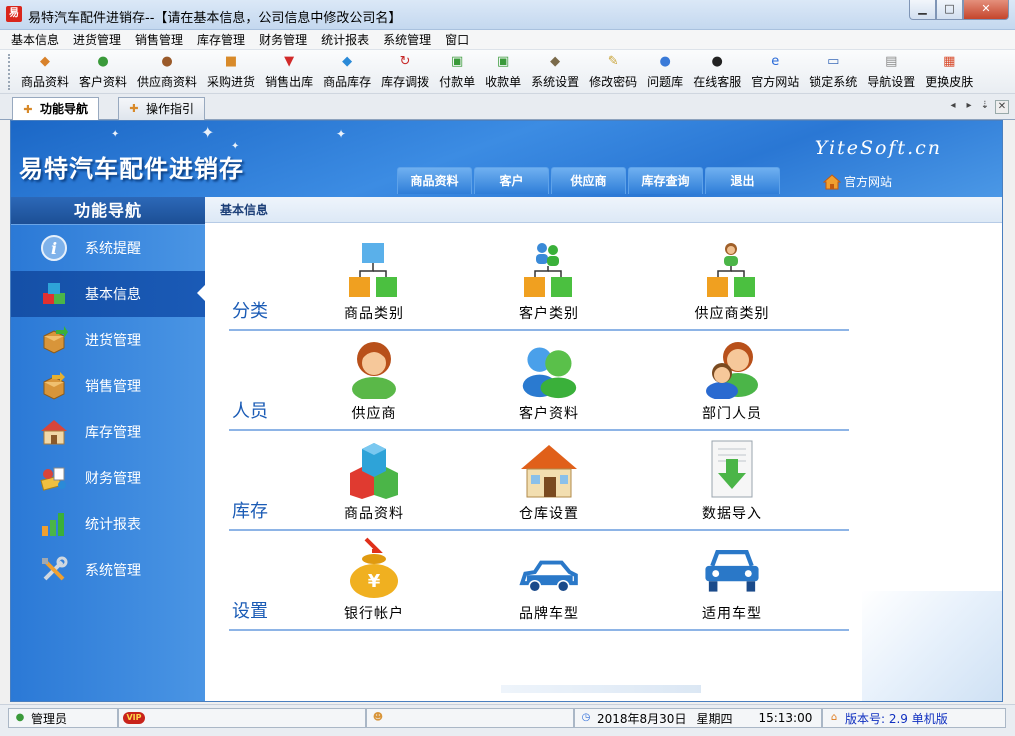 The width and height of the screenshot is (1015, 736). I want to click on sidebar-item-sales: 销售管理, so click(108, 386).